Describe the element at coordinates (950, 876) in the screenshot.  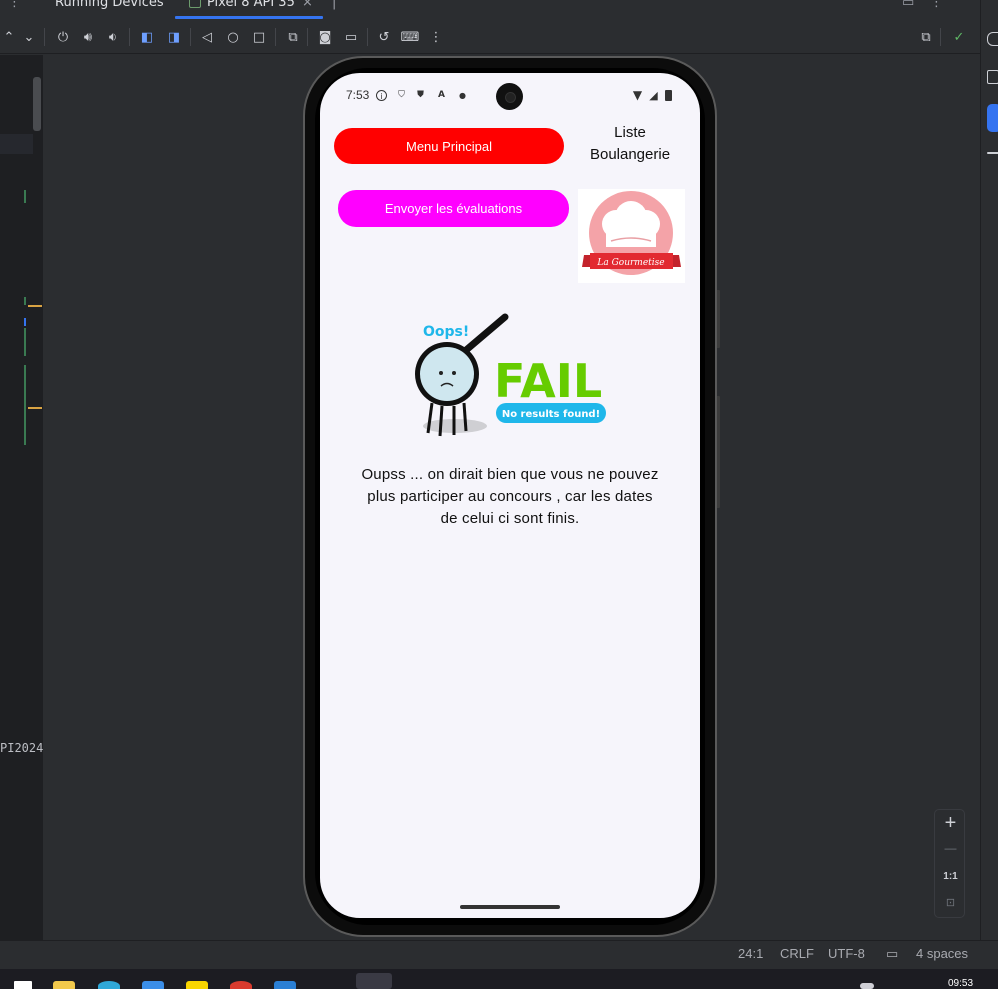
I see `zoom-actual-size-button: 1:1` at that location.